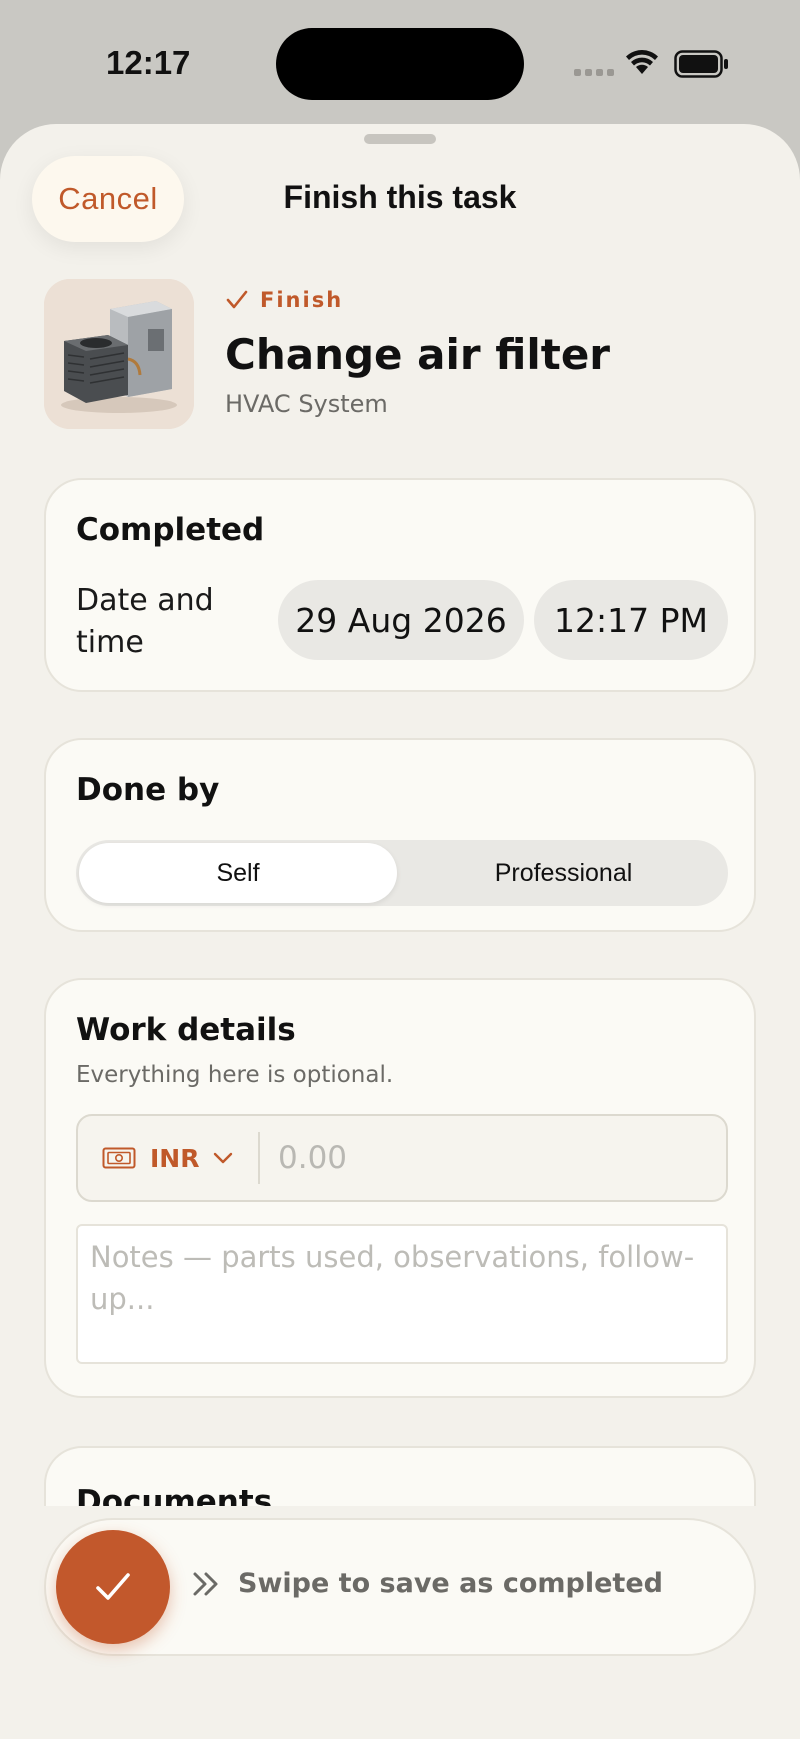  I want to click on task-title: Change air filter, so click(418, 354).